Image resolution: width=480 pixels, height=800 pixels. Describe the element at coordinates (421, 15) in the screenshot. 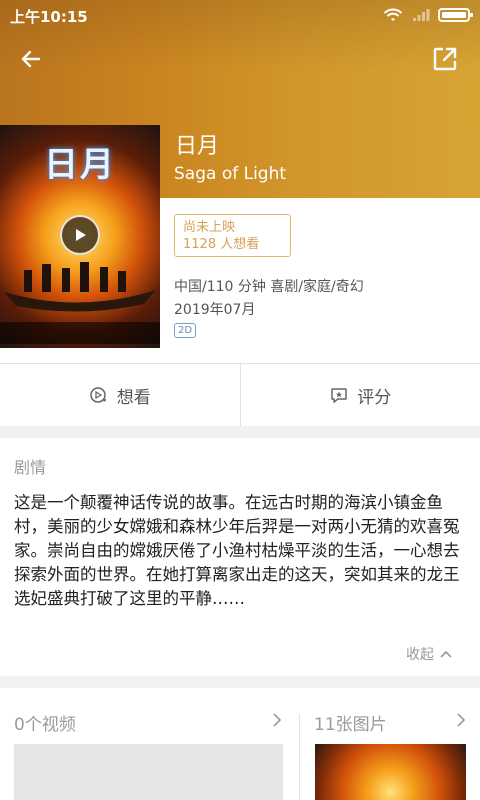

I see `signal-icon` at that location.